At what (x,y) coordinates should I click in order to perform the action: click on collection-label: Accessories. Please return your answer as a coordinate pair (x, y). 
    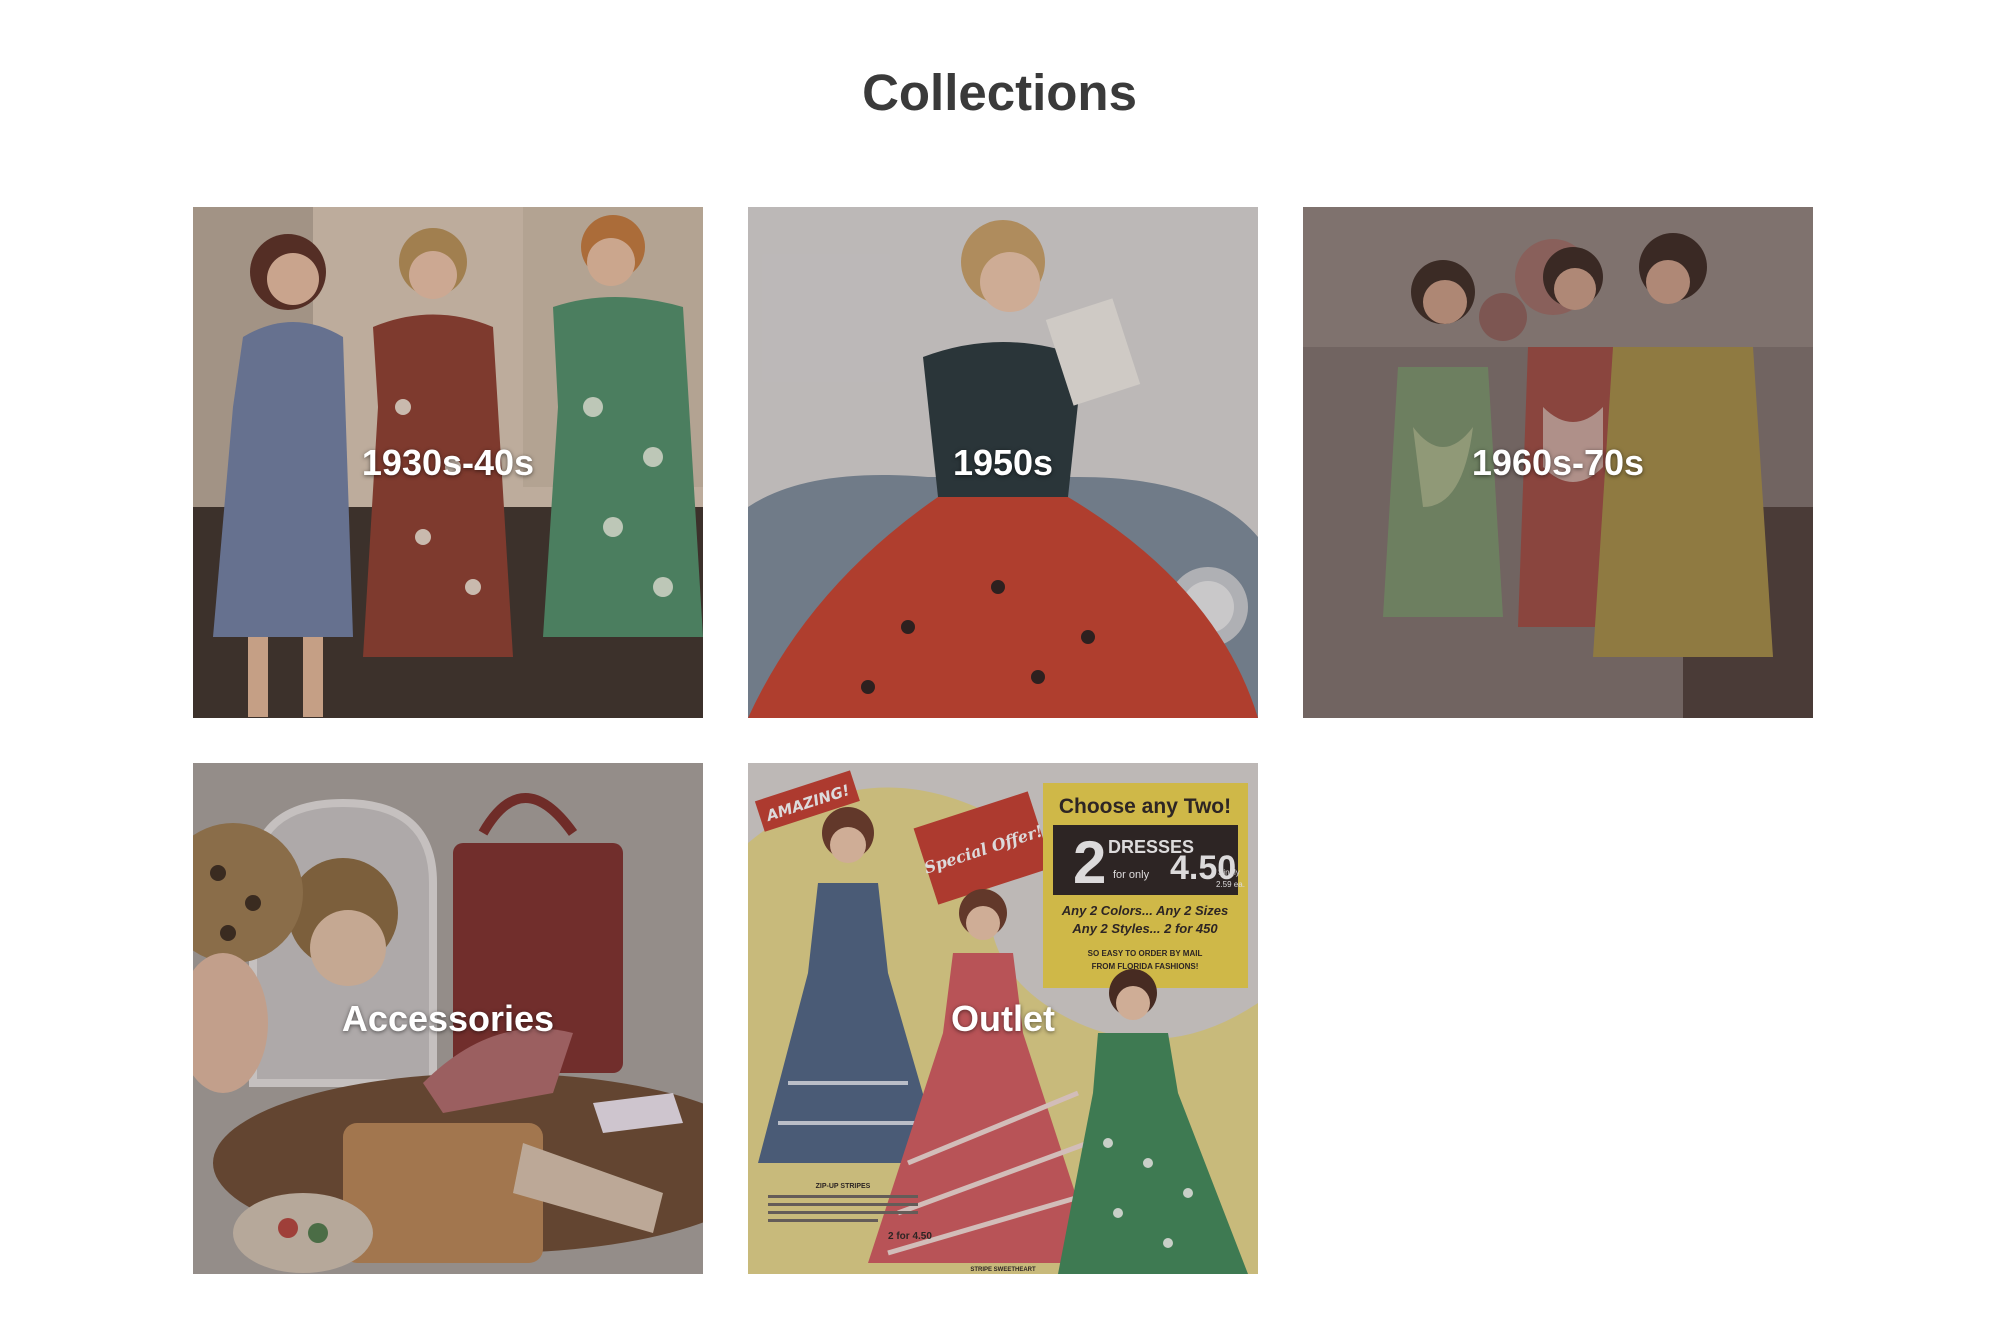
    Looking at the image, I should click on (448, 1018).